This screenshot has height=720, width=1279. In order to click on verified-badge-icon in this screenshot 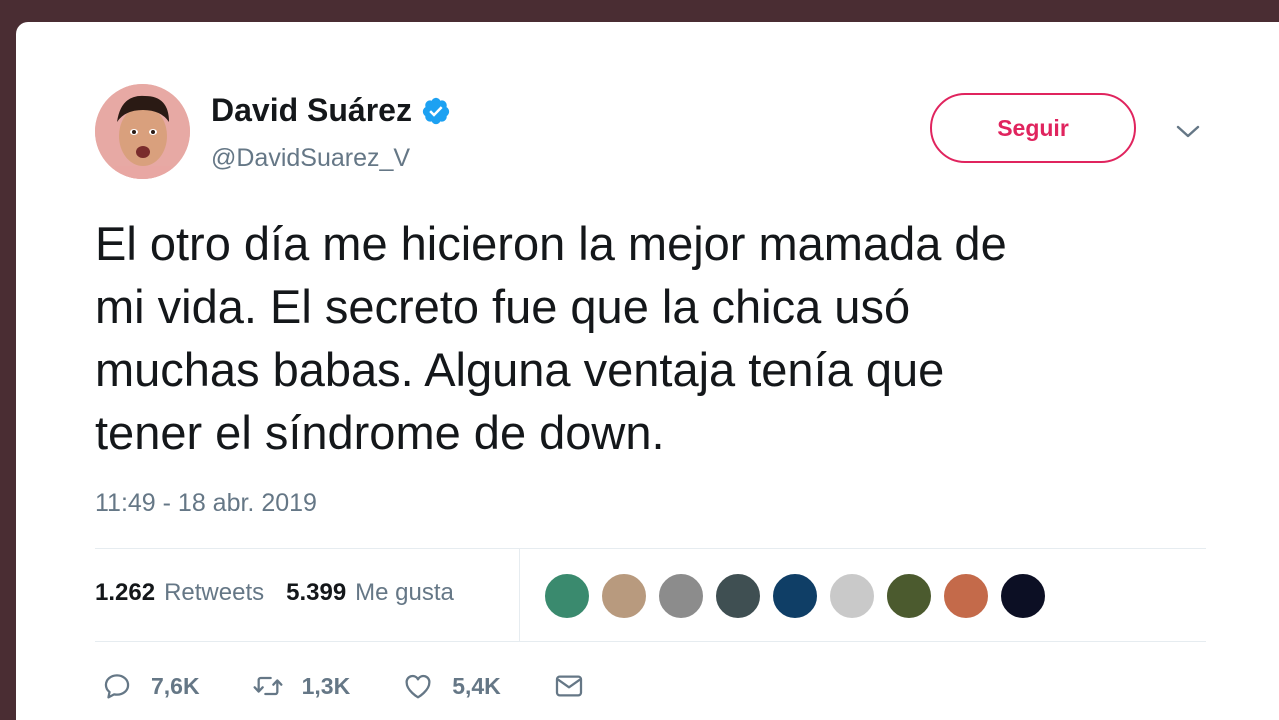, I will do `click(436, 110)`.